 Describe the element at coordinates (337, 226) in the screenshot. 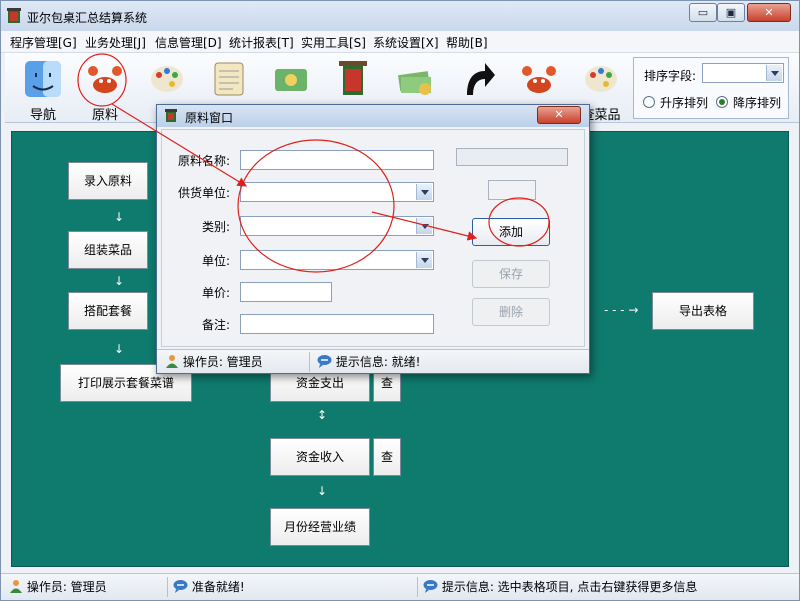

I see `category-combo` at that location.